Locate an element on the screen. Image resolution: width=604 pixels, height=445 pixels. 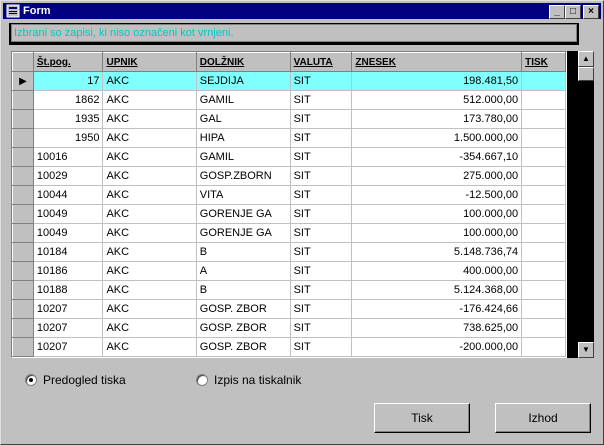
cell-stpog: 10049 is located at coordinates (68, 233).